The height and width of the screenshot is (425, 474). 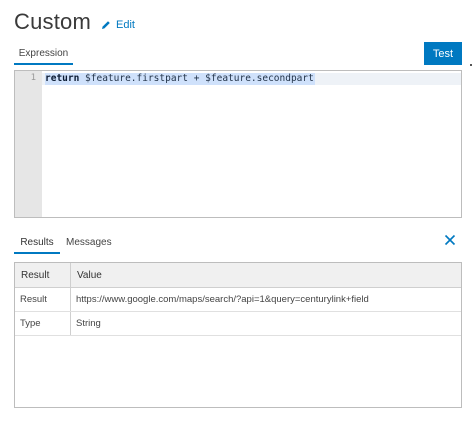 I want to click on table-row: Type String, so click(x=238, y=323).